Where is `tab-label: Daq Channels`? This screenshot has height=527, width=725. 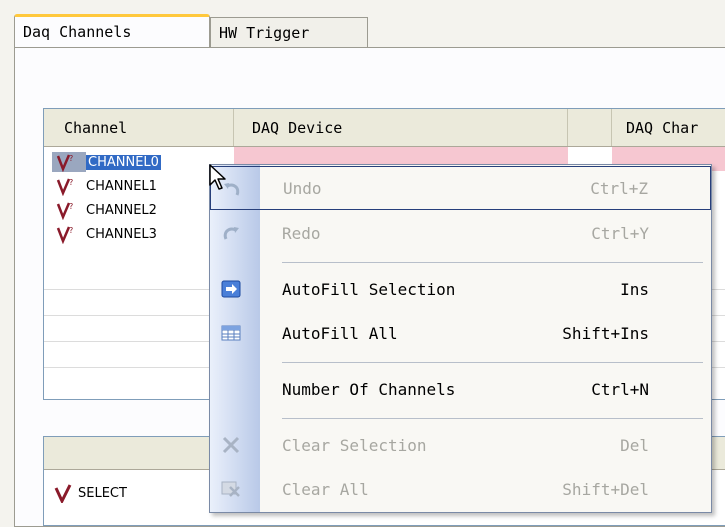 tab-label: Daq Channels is located at coordinates (77, 32).